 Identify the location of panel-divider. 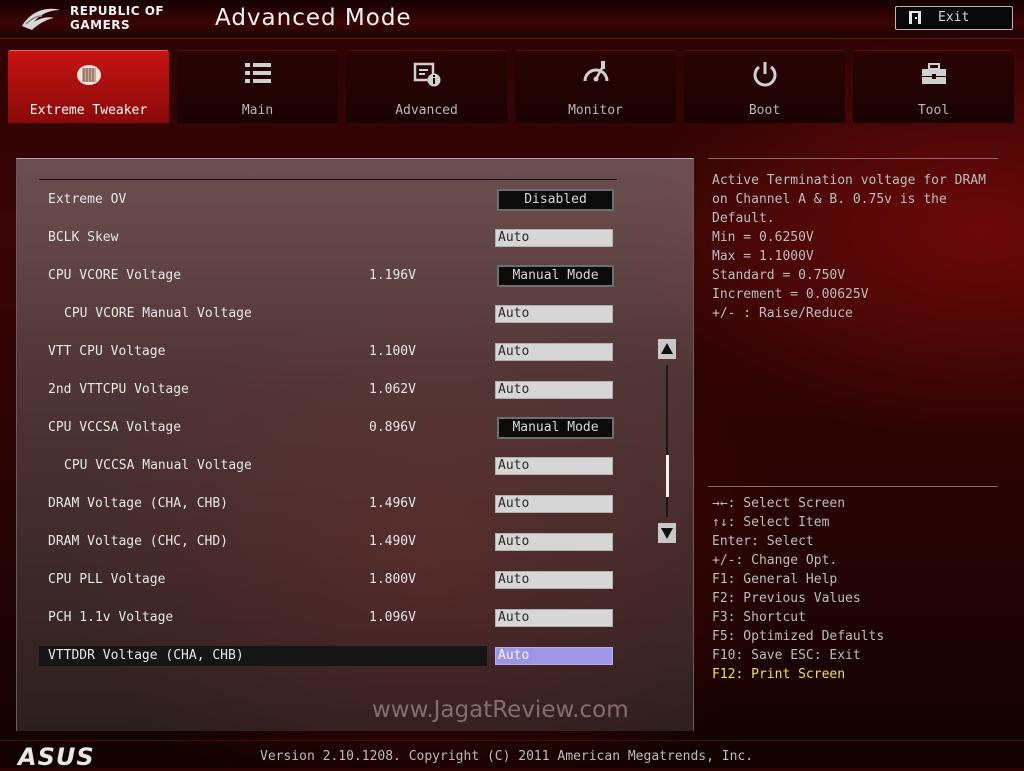
(328, 179).